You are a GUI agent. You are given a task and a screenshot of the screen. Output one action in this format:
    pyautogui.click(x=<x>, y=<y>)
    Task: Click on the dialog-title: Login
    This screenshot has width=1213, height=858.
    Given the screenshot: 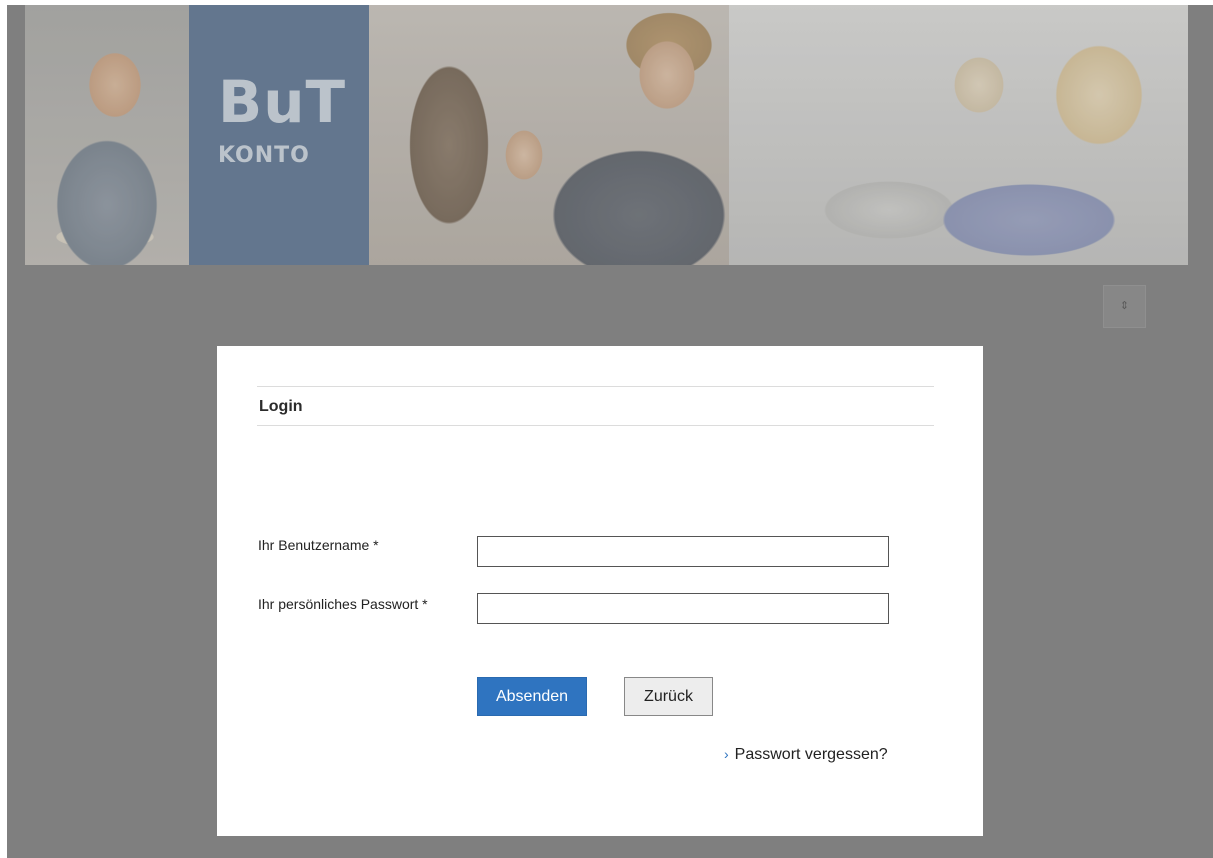 What is the action you would take?
    pyautogui.click(x=281, y=406)
    